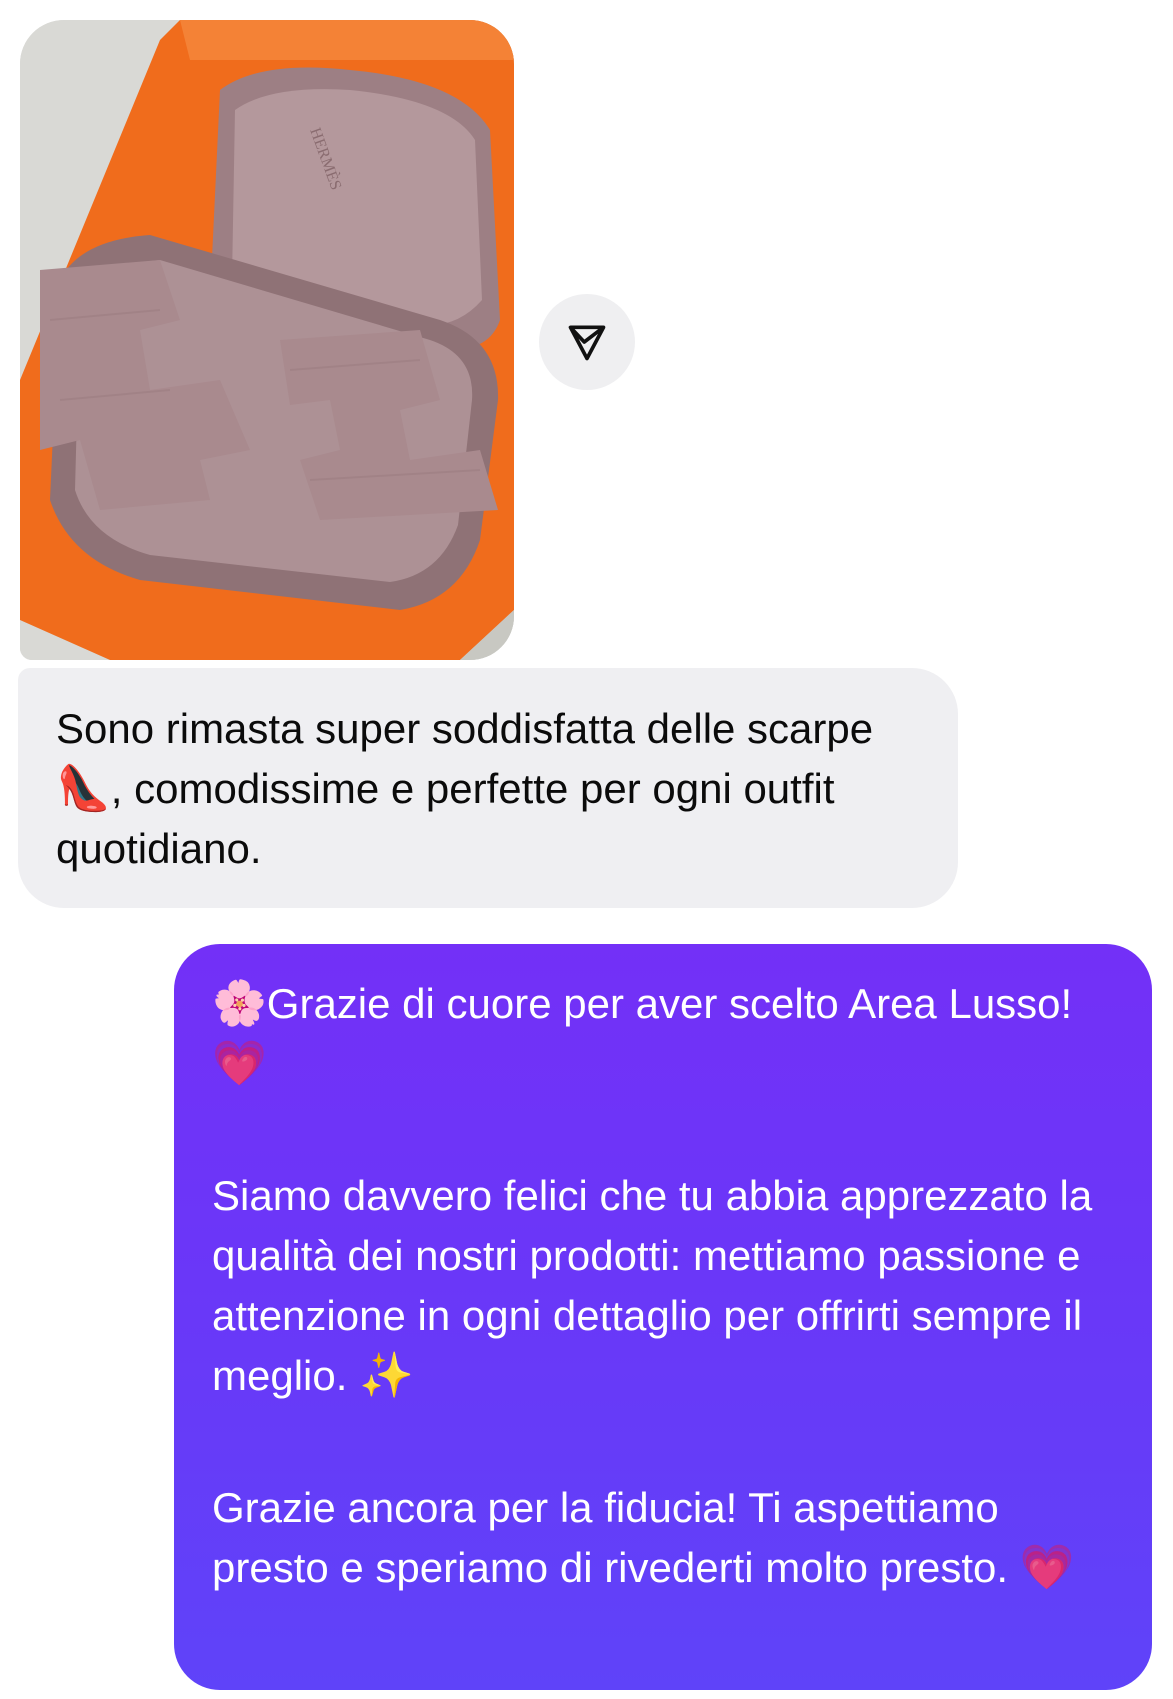  I want to click on share-paper-plane-icon, so click(587, 343).